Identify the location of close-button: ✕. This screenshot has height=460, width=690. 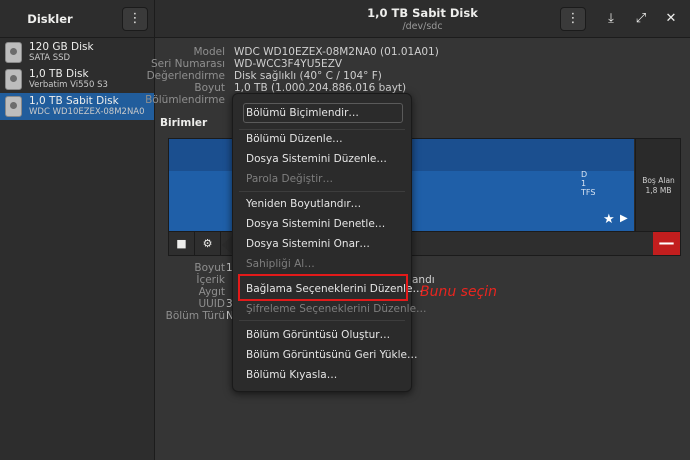
(671, 19).